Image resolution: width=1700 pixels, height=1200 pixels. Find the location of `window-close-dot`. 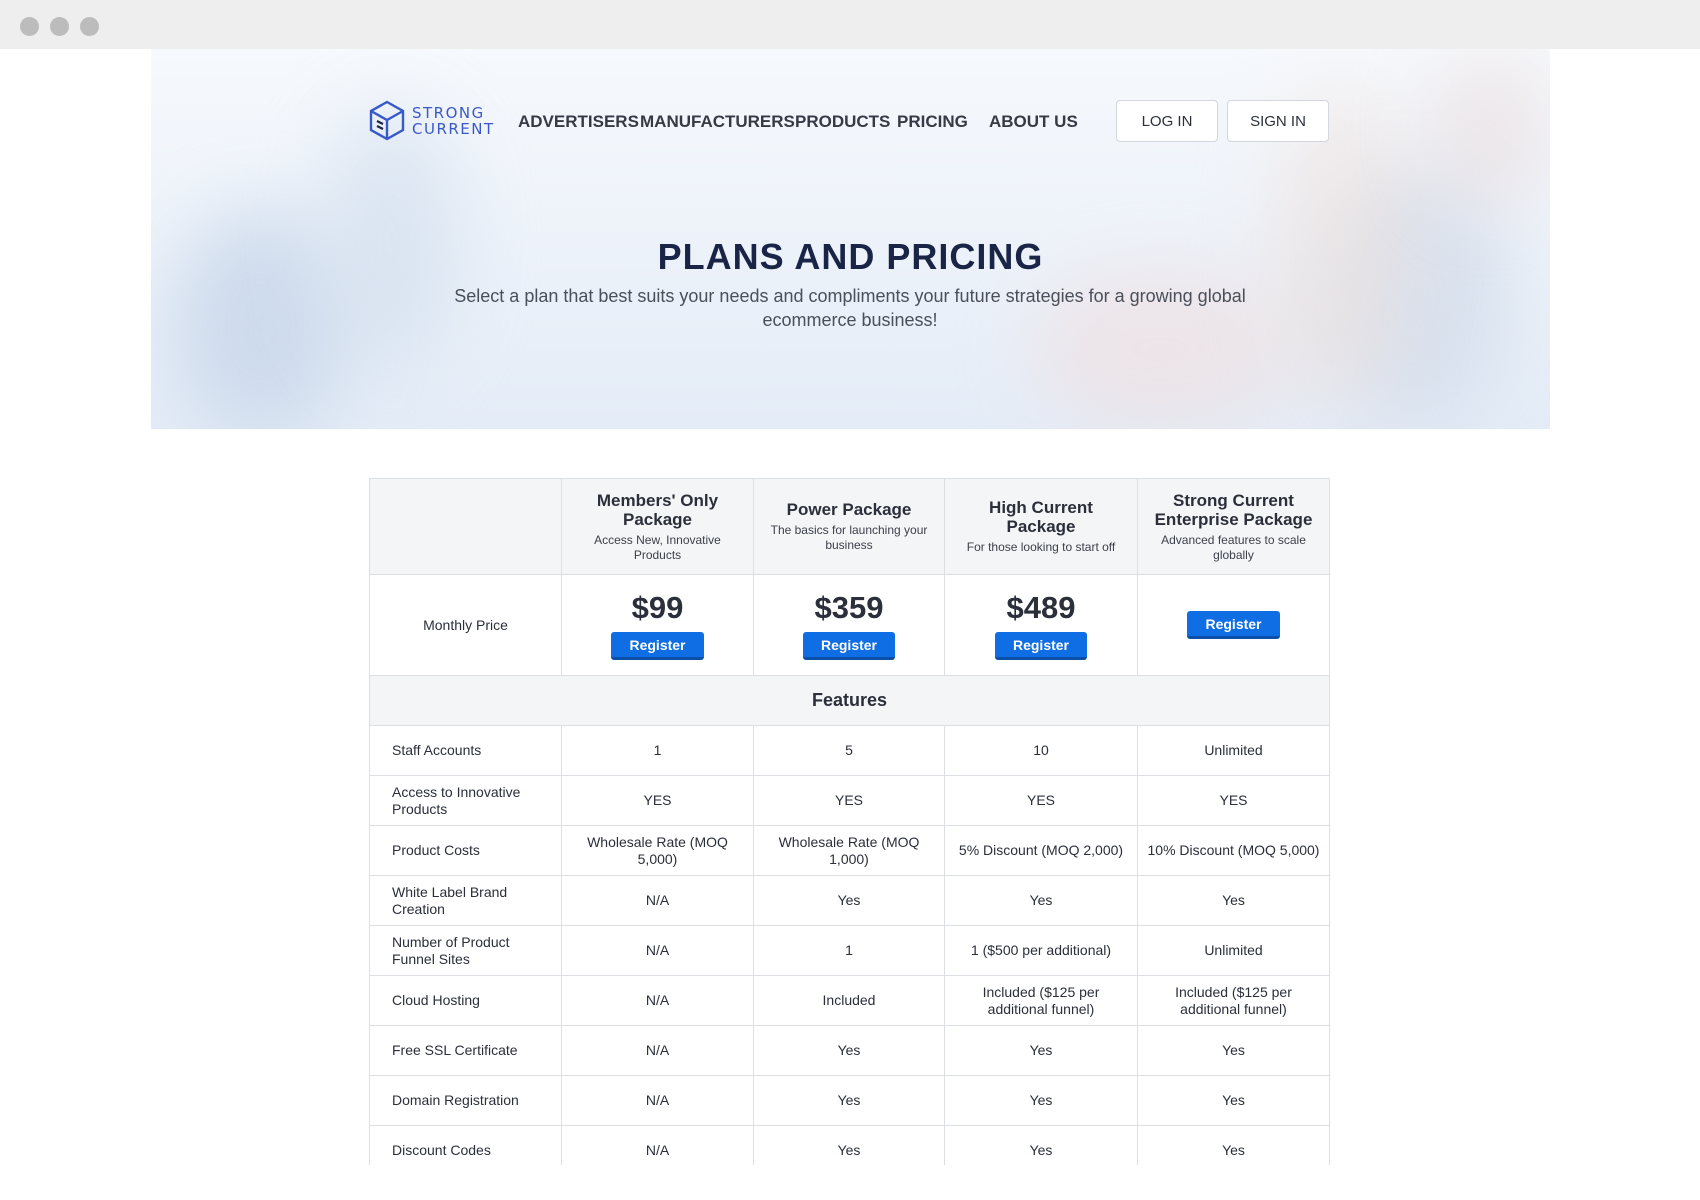

window-close-dot is located at coordinates (29, 26).